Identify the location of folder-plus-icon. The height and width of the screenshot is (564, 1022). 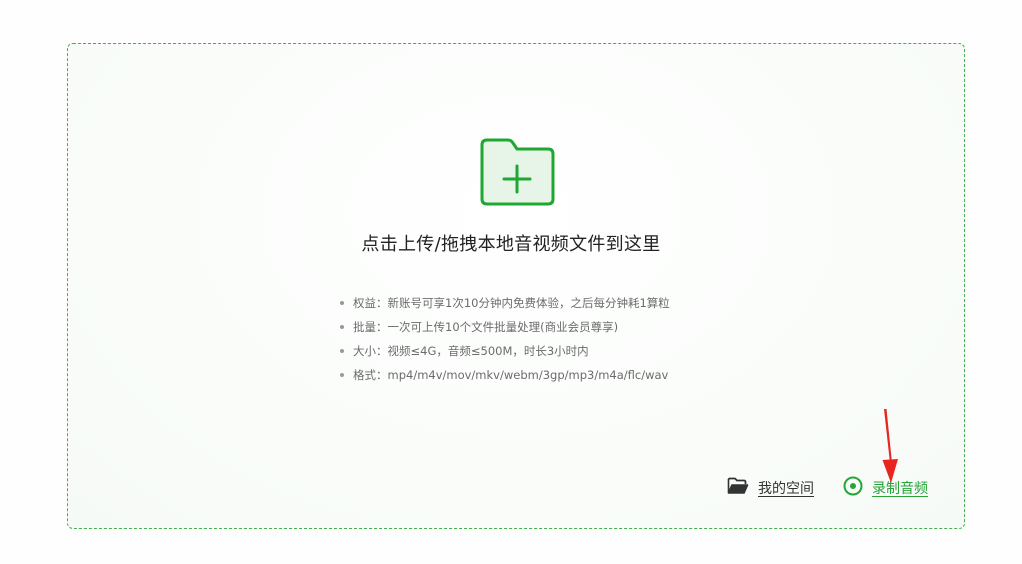
(517, 172).